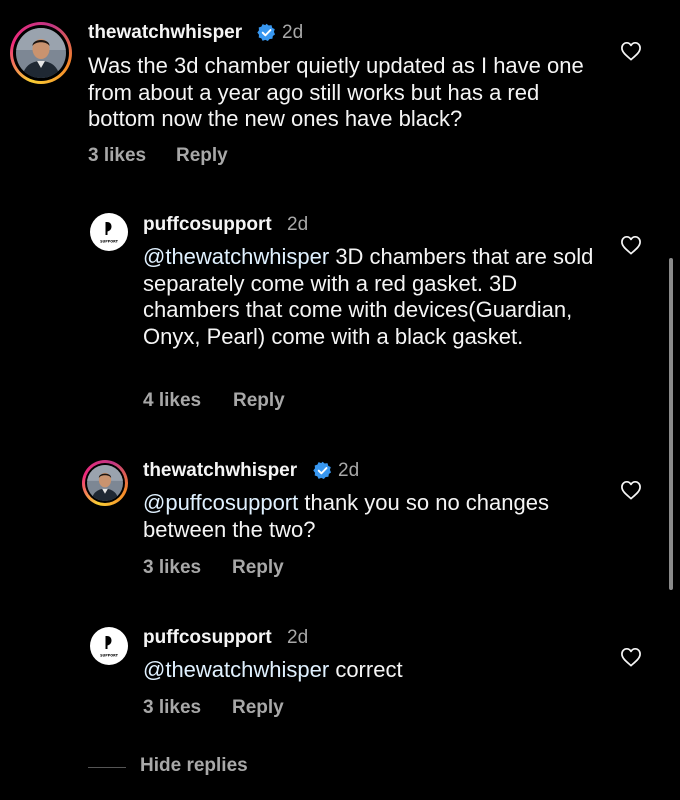 The image size is (680, 800). Describe the element at coordinates (671, 424) in the screenshot. I see `scrollbar` at that location.